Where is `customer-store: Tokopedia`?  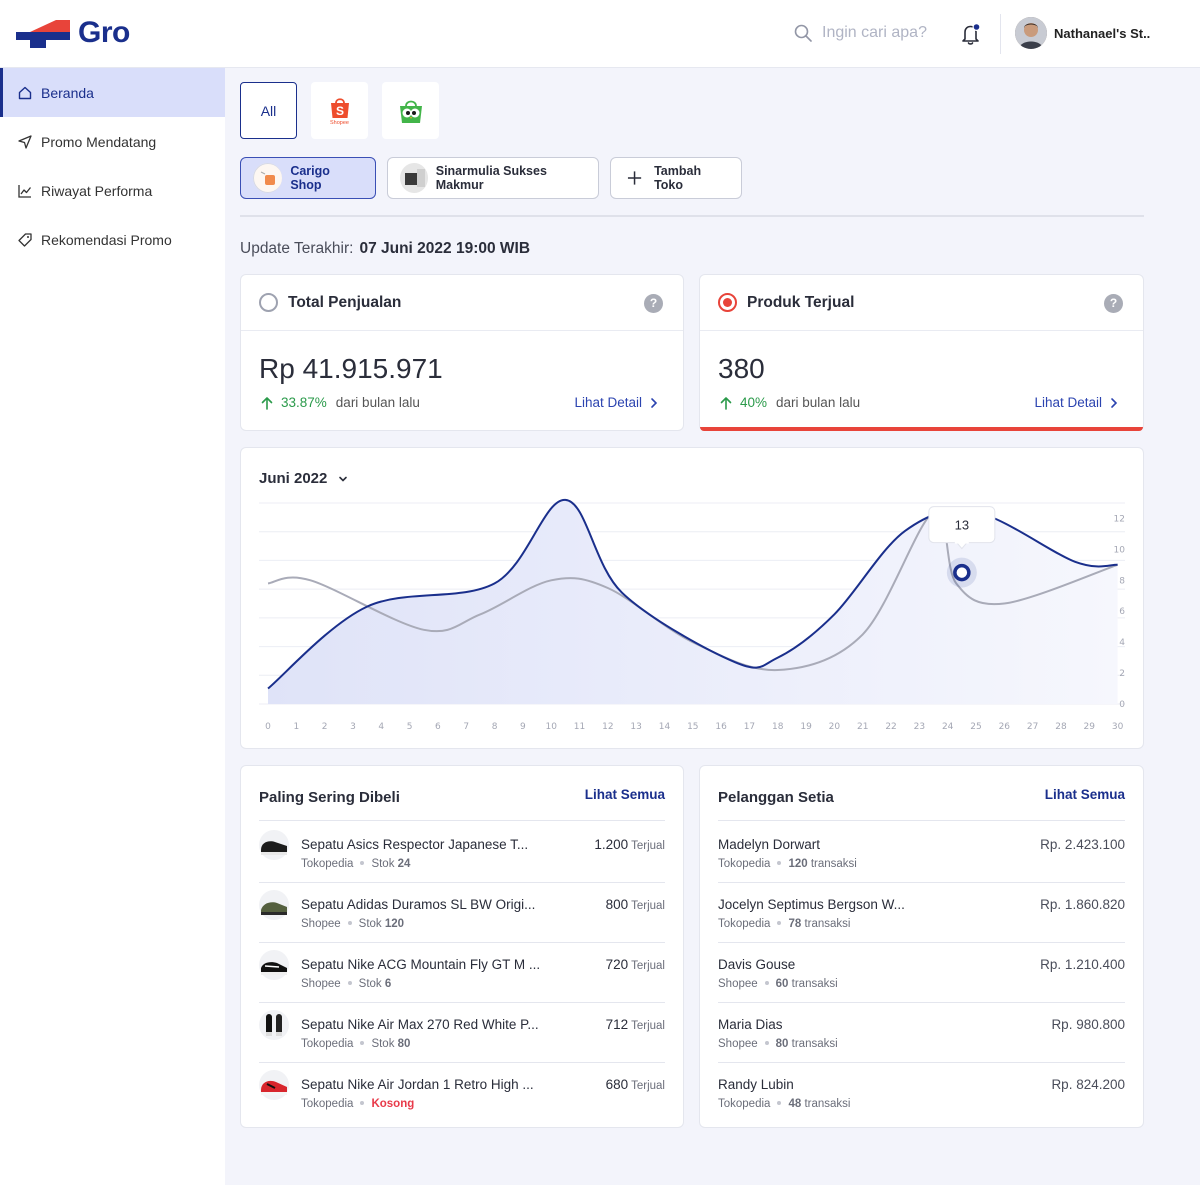 customer-store: Tokopedia is located at coordinates (744, 924).